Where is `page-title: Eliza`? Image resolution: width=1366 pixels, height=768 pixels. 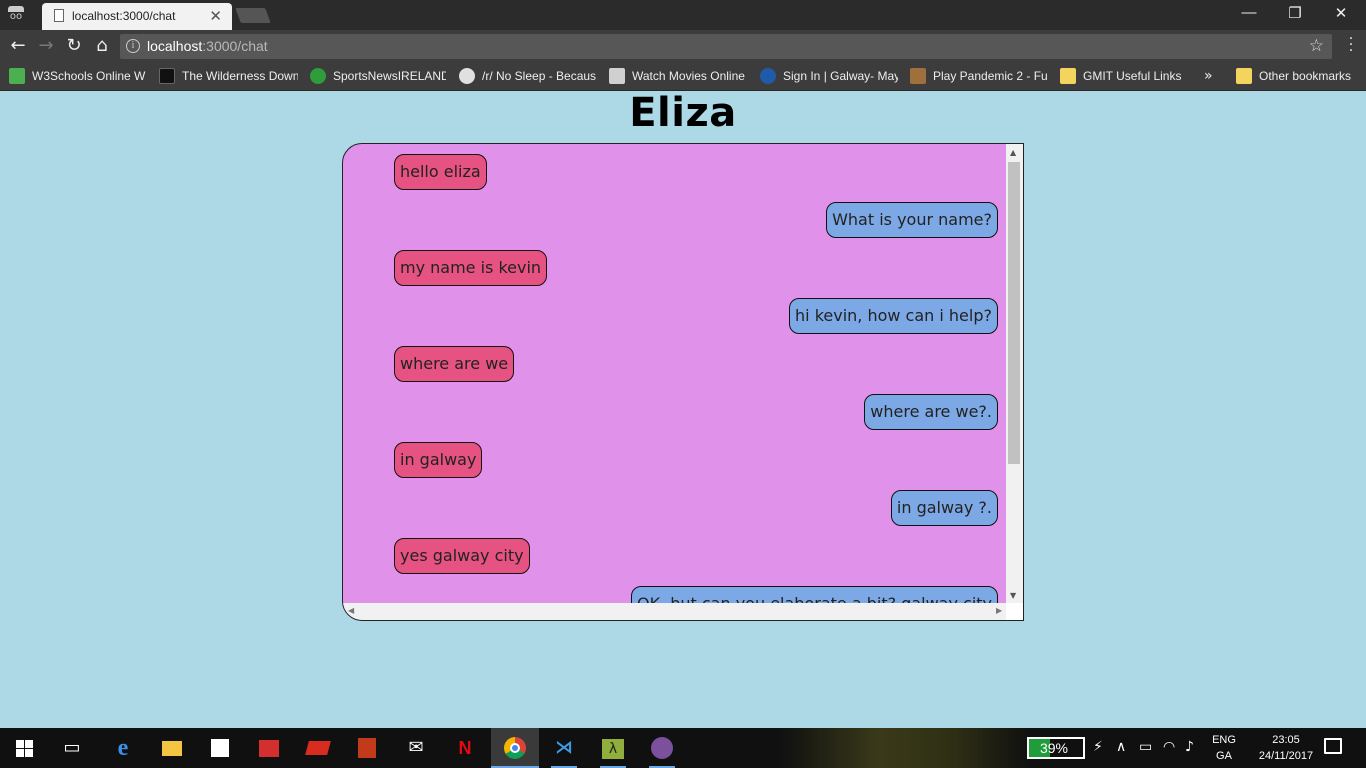 page-title: Eliza is located at coordinates (683, 113).